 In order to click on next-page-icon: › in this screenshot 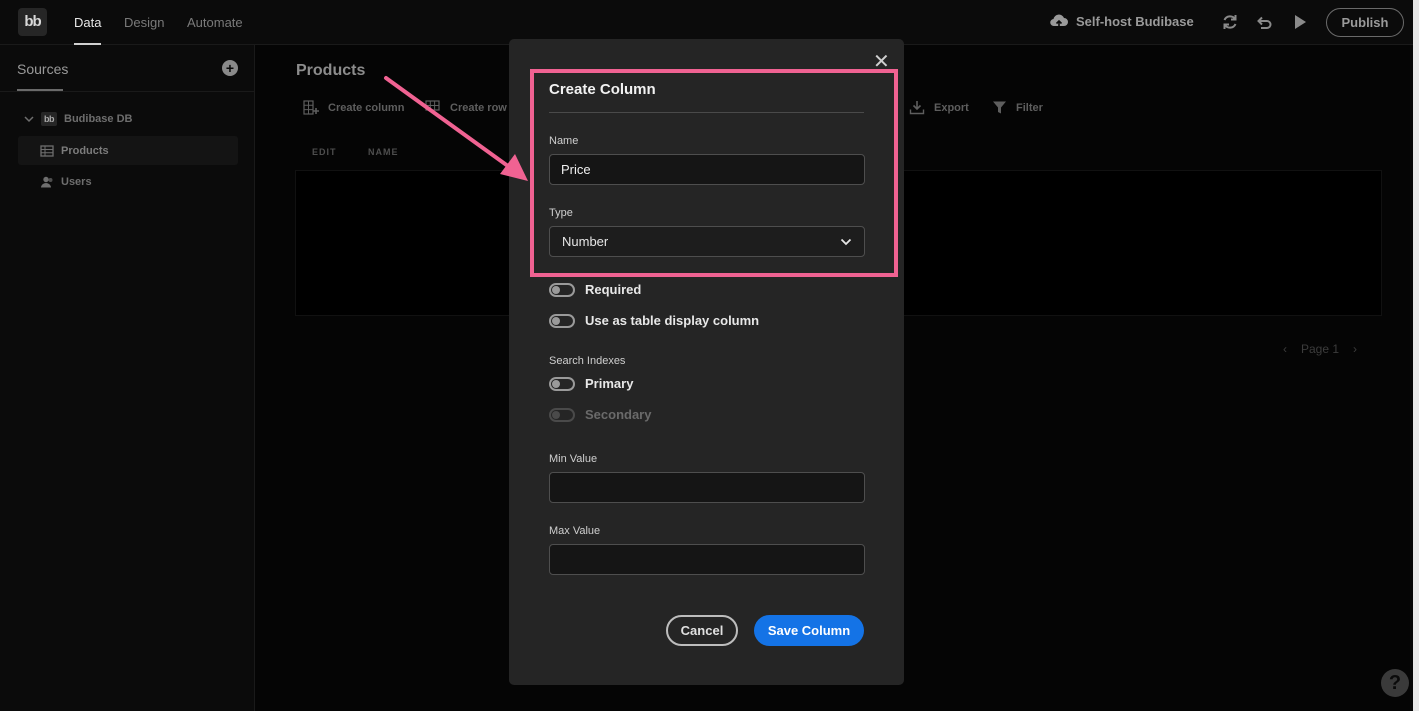, I will do `click(1355, 349)`.